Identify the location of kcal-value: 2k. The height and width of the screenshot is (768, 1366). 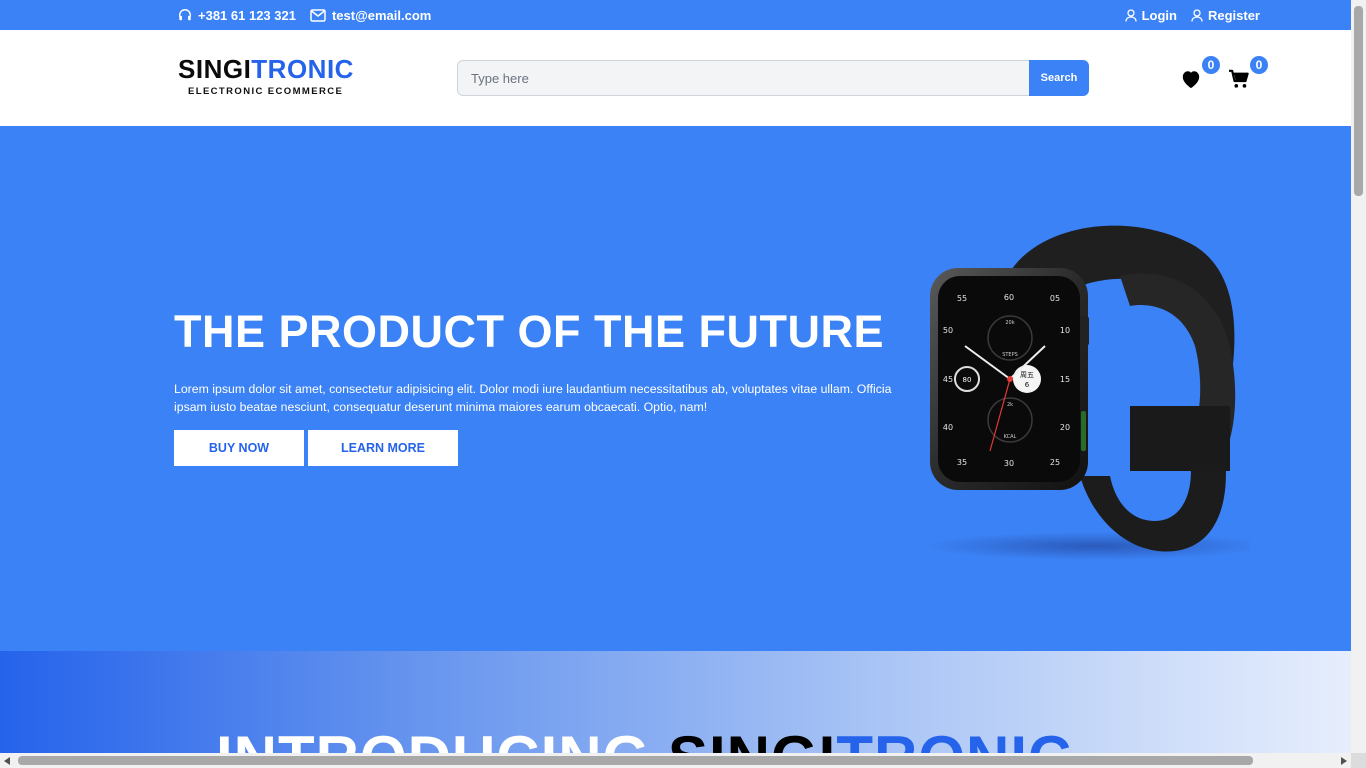
(1010, 405).